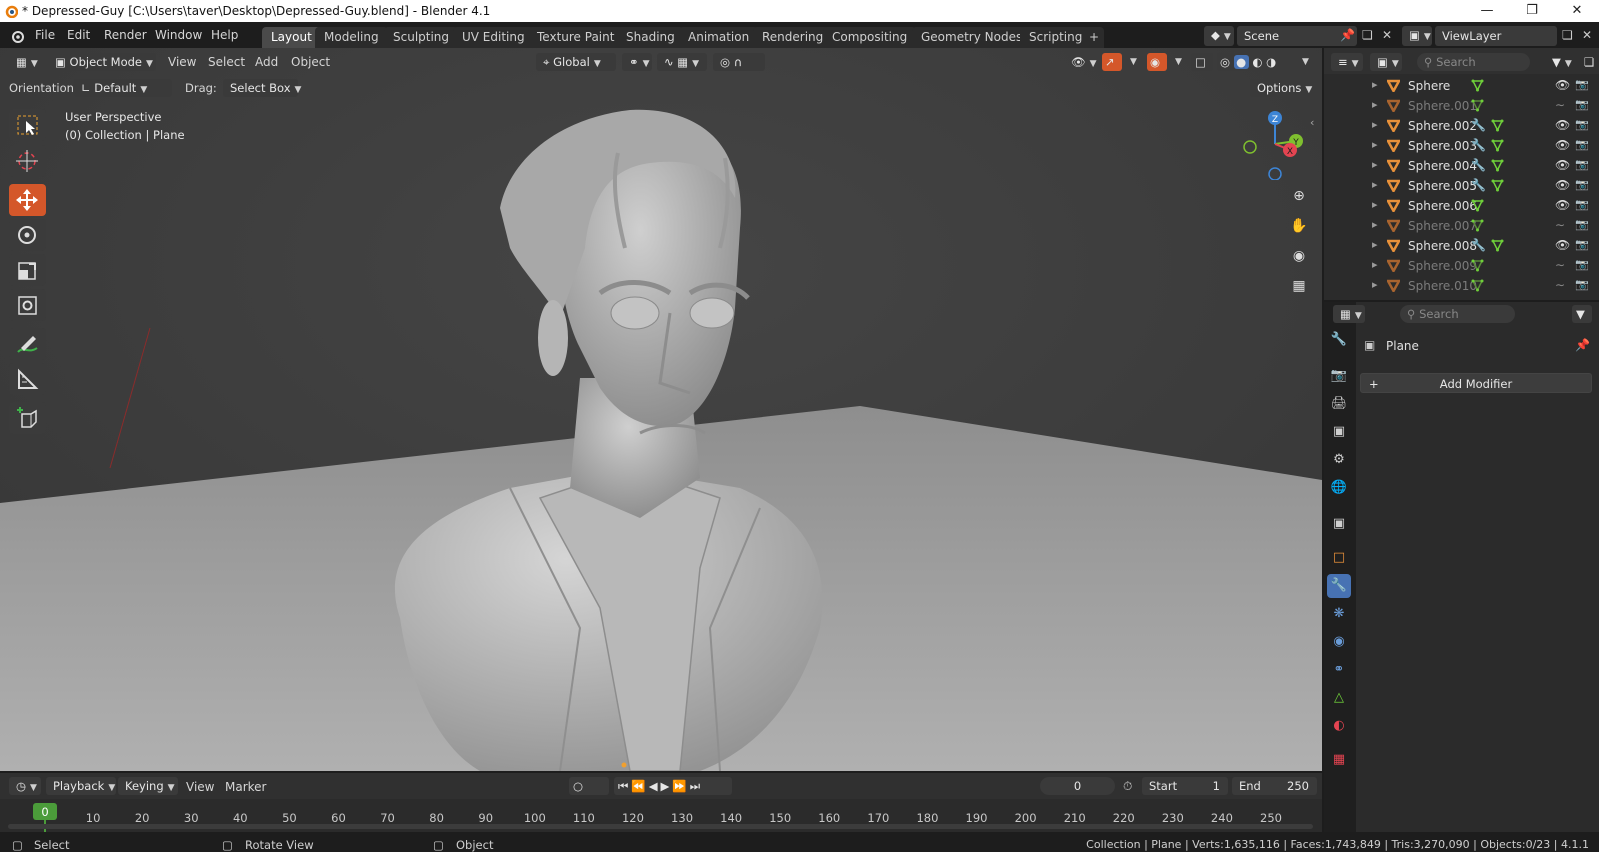 This screenshot has height=852, width=1599. What do you see at coordinates (1465, 166) in the screenshot?
I see `outliner-item: ▸ Sphere.004 🔧 👁 📷` at bounding box center [1465, 166].